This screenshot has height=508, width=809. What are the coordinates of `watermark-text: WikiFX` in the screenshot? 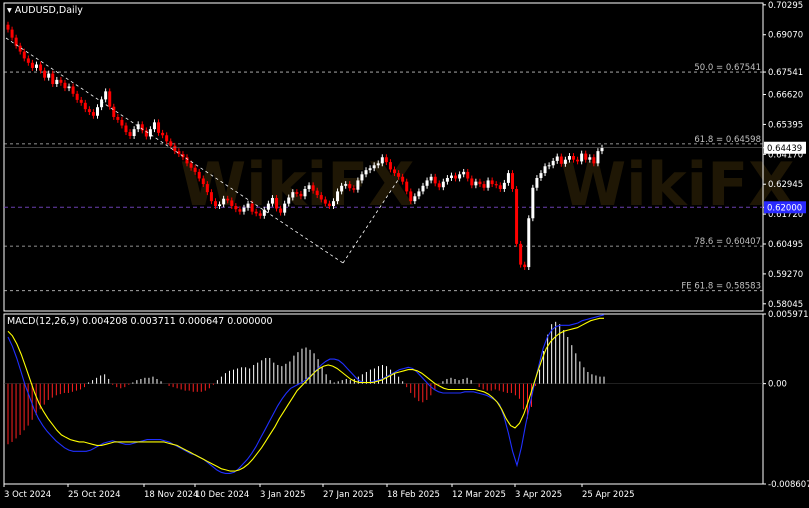 It's located at (297, 185).